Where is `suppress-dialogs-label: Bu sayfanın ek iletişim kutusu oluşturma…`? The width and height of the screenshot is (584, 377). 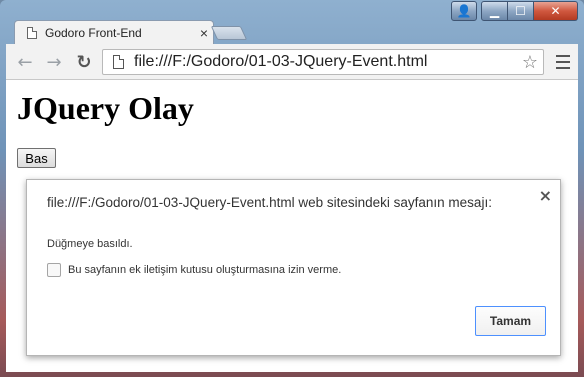
suppress-dialogs-label: Bu sayfanın ek iletişim kutusu oluşturma… is located at coordinates (204, 270).